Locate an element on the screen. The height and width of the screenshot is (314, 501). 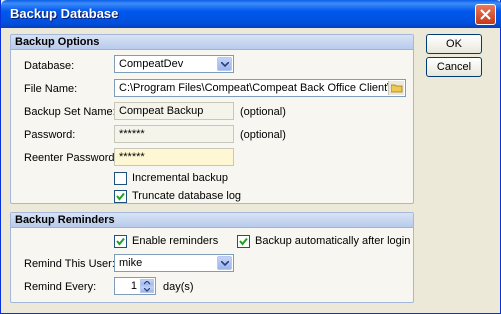
chevron-up-icon is located at coordinates (147, 283).